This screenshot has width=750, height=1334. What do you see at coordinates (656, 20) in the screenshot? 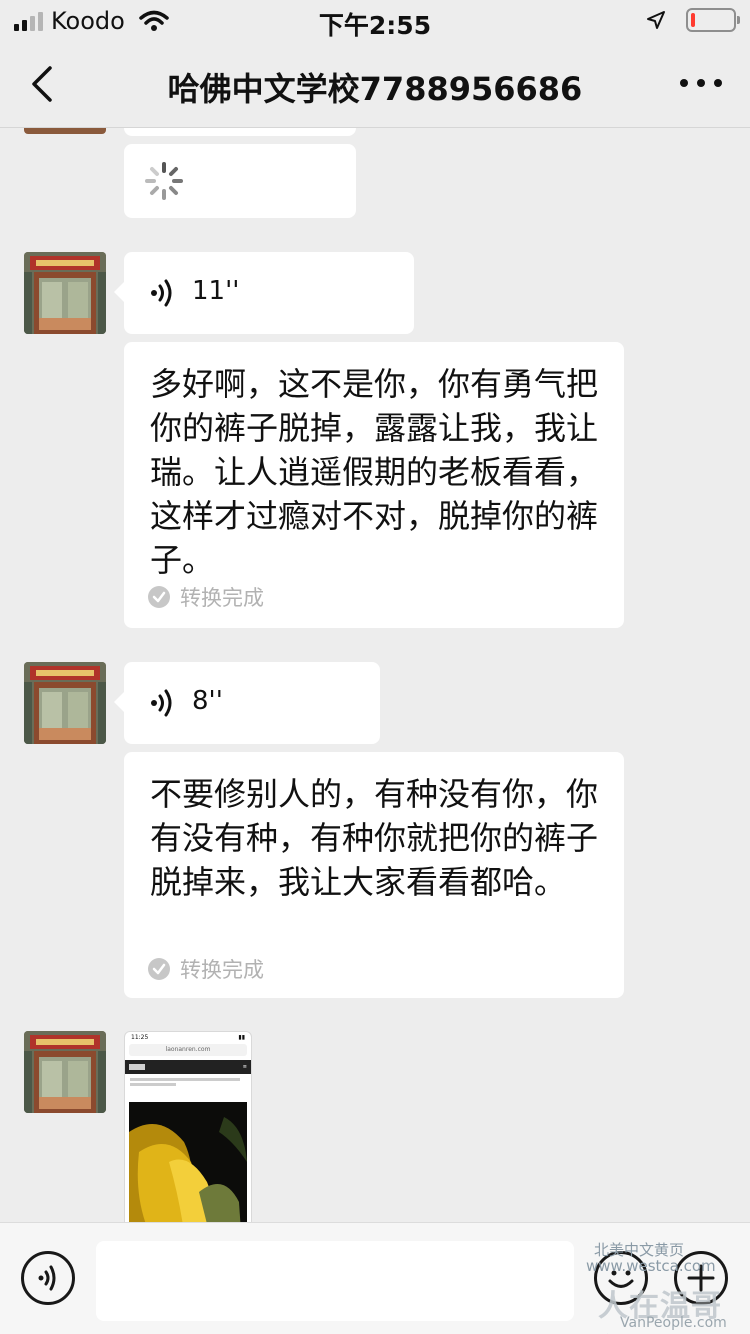
I see `location-arrow-icon` at bounding box center [656, 20].